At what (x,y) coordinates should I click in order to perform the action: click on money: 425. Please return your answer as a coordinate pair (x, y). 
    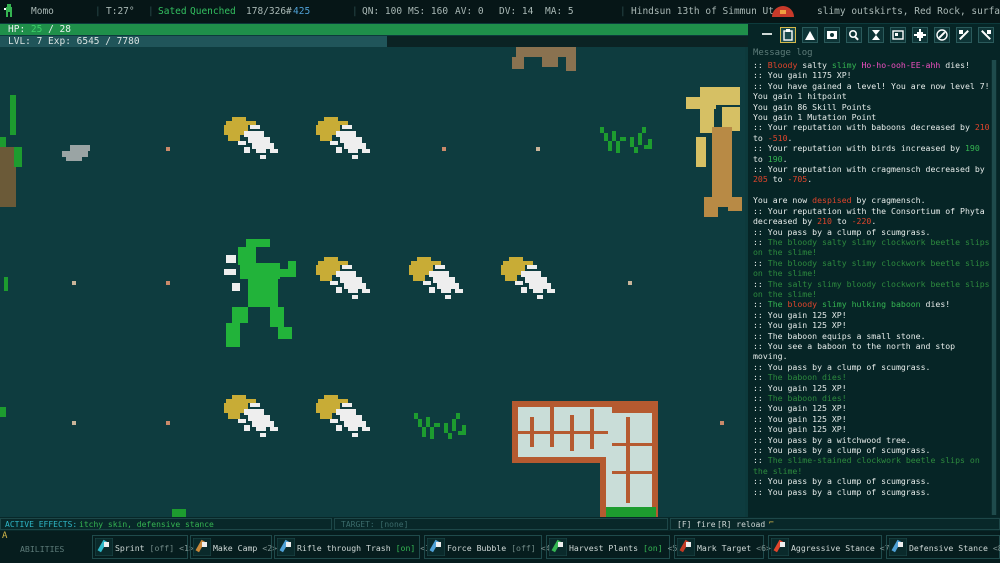
    Looking at the image, I should click on (302, 11).